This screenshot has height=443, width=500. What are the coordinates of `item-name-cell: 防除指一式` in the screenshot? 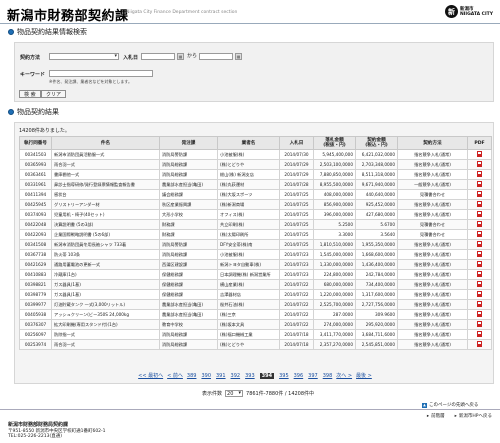 It's located at (105, 334).